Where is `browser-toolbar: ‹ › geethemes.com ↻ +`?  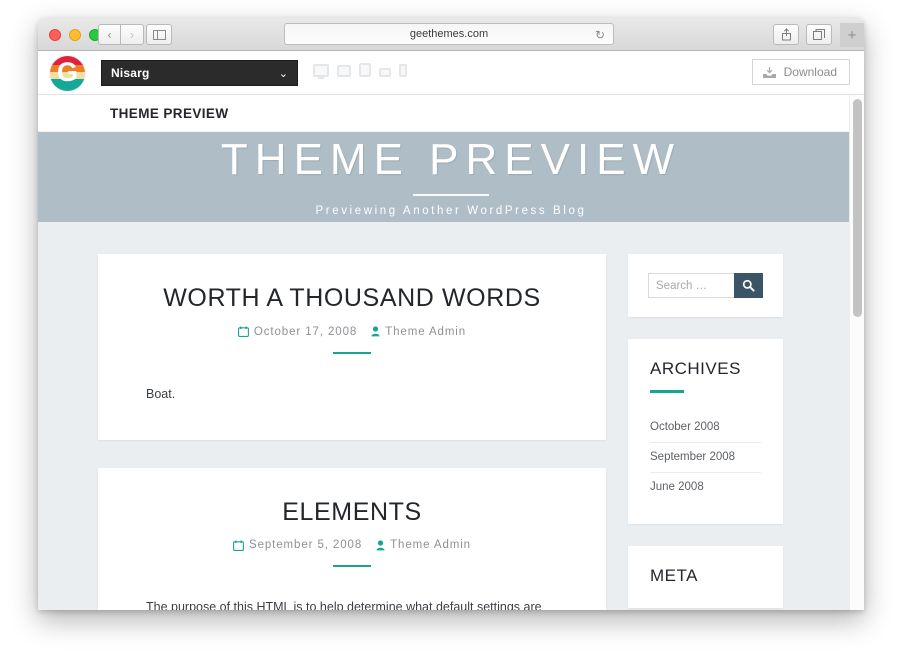 browser-toolbar: ‹ › geethemes.com ↻ + is located at coordinates (451, 34).